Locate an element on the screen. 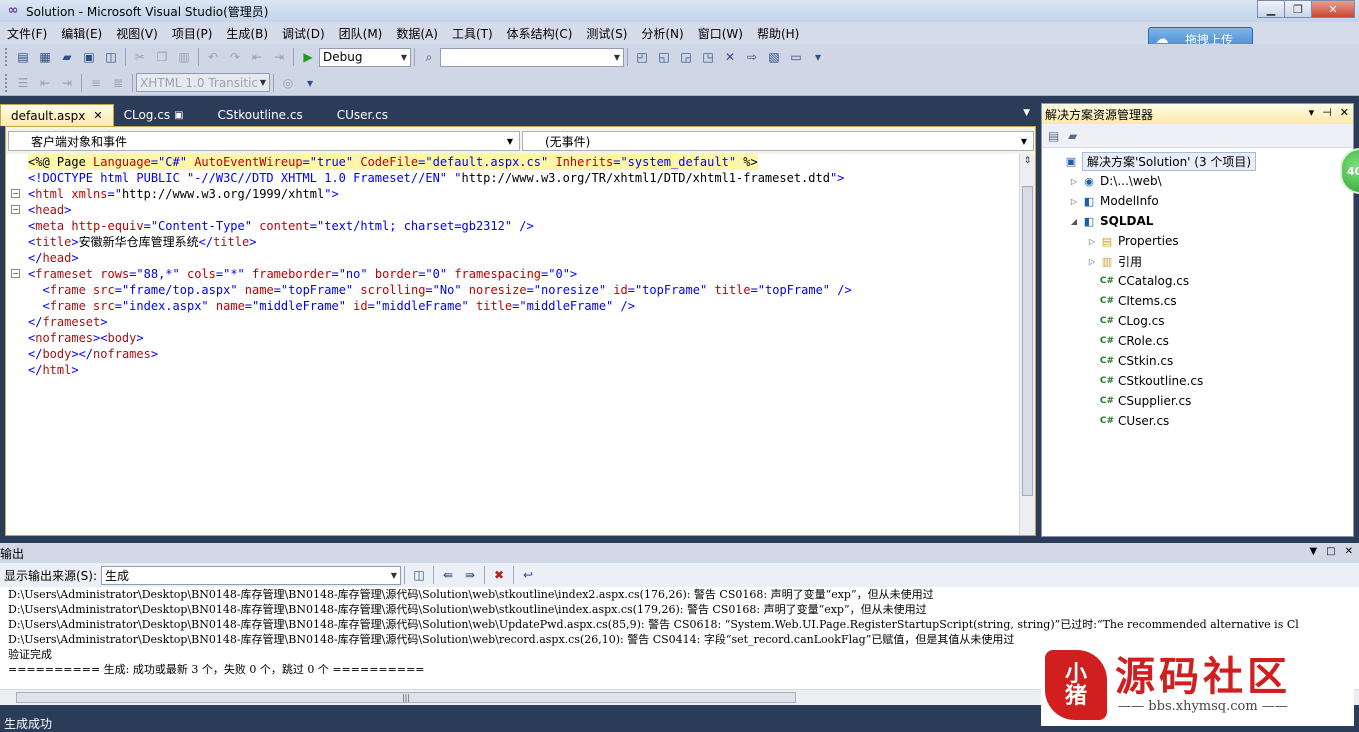 The width and height of the screenshot is (1359, 732). redo-icon: ↷ is located at coordinates (235, 57).